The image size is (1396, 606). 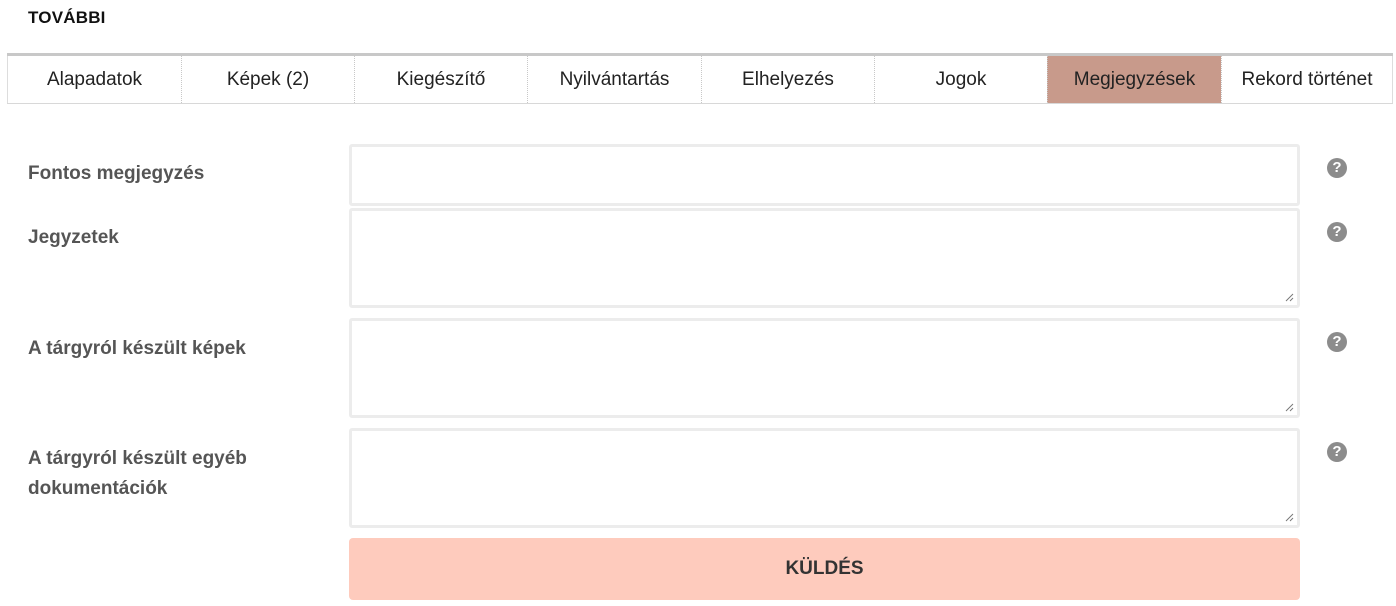 I want to click on object-images-label: A tárgyról készült képek, so click(x=137, y=348).